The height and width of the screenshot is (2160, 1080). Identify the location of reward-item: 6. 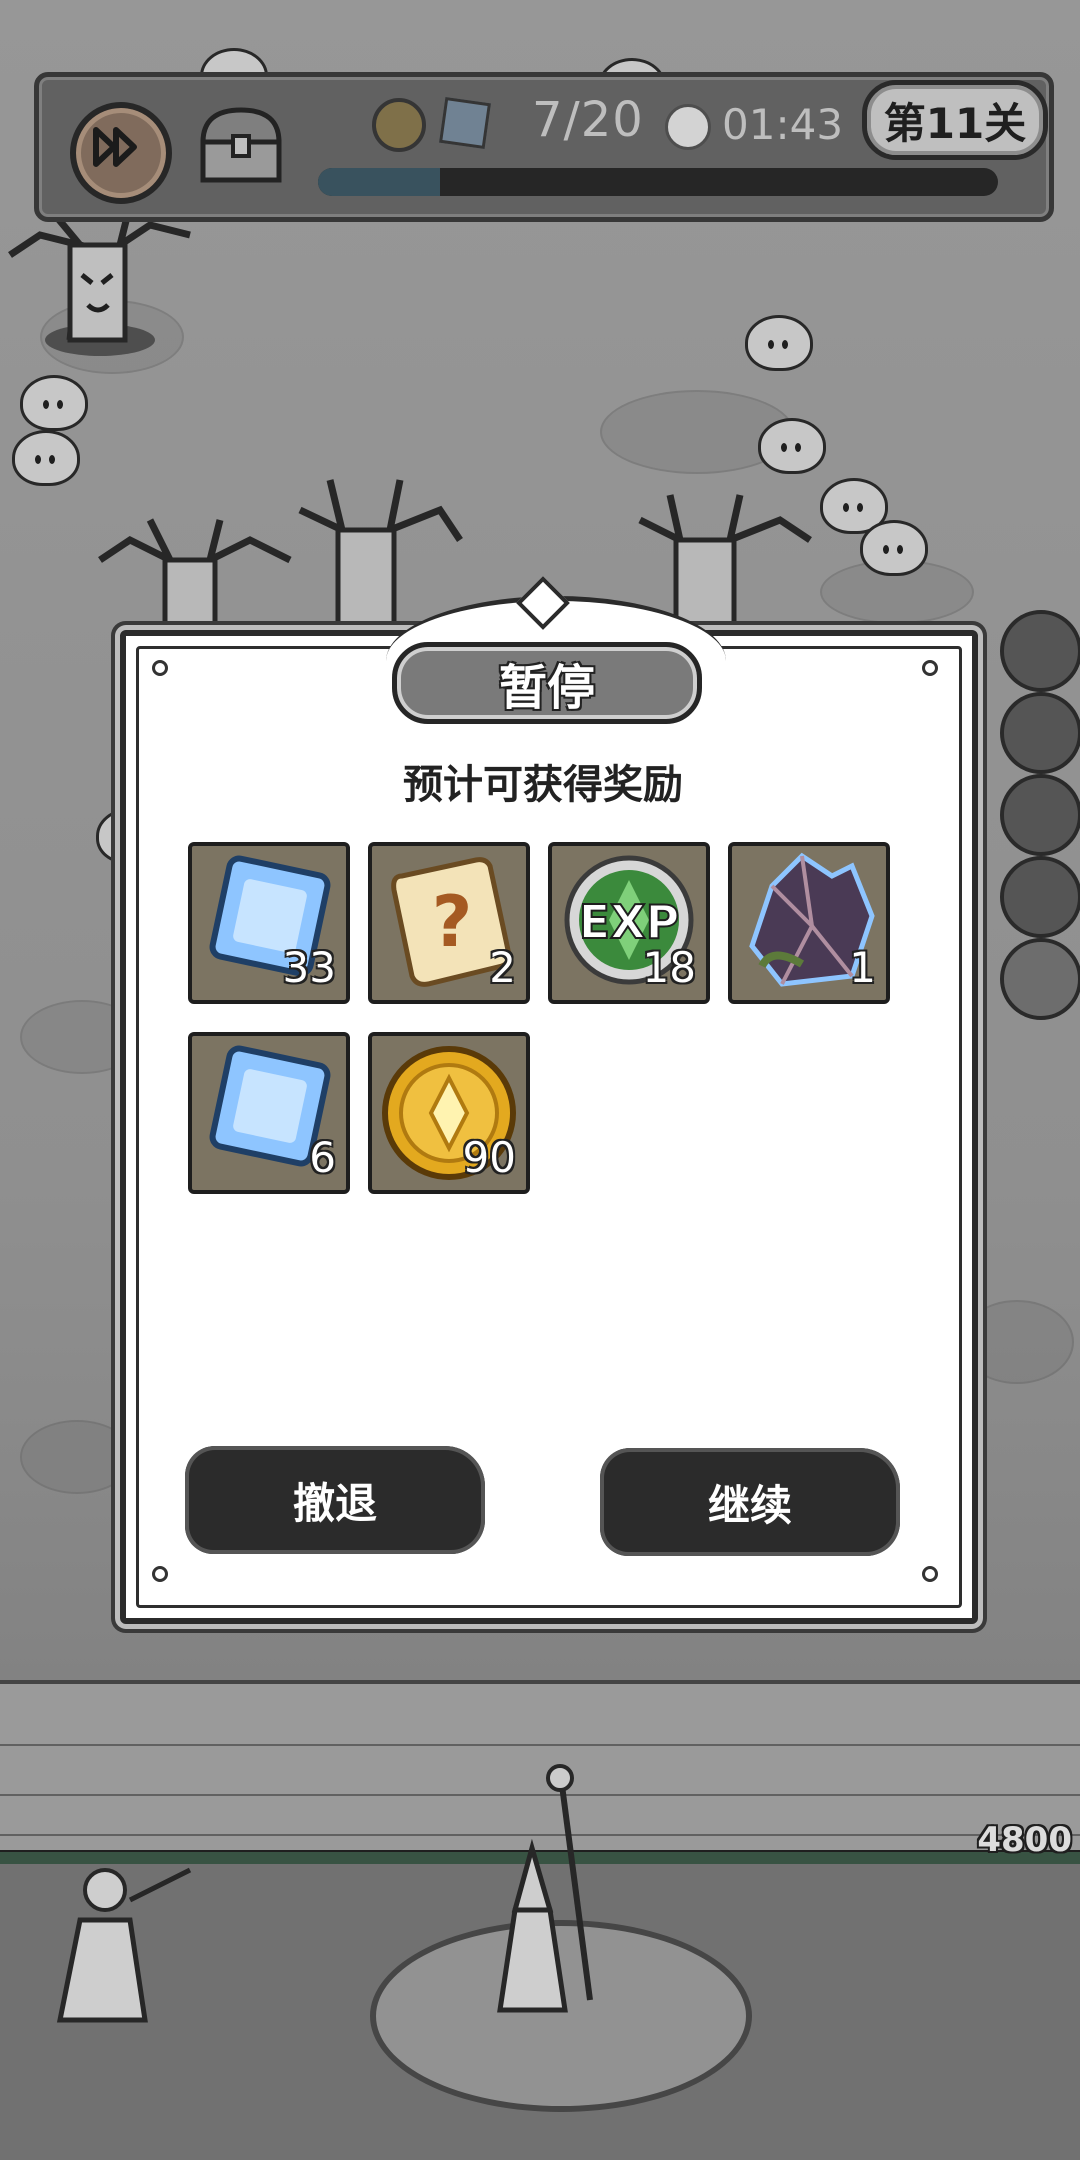
(269, 1113).